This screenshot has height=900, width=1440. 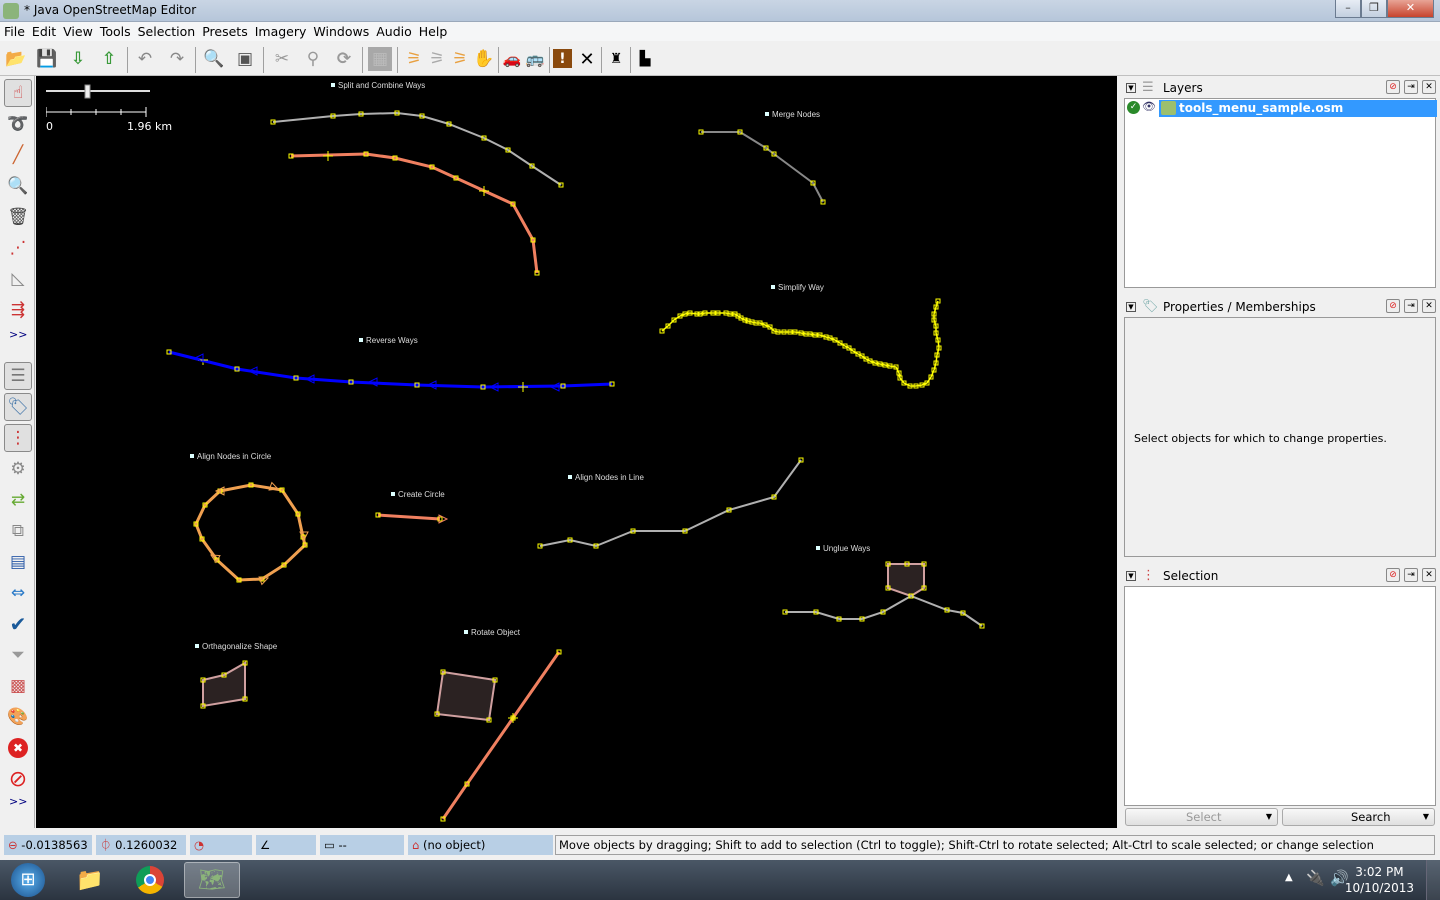 What do you see at coordinates (313, 59) in the screenshot?
I see `combine-way-icon: ⚲` at bounding box center [313, 59].